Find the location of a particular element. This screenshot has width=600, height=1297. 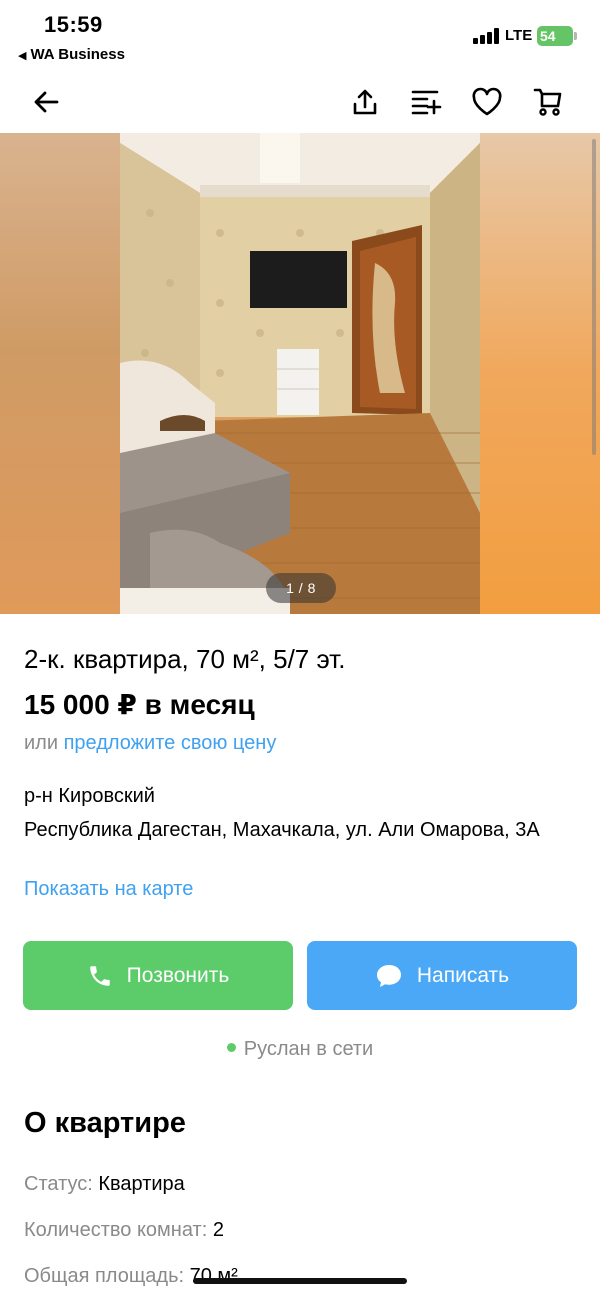

cellular-signal-icon is located at coordinates (486, 36).